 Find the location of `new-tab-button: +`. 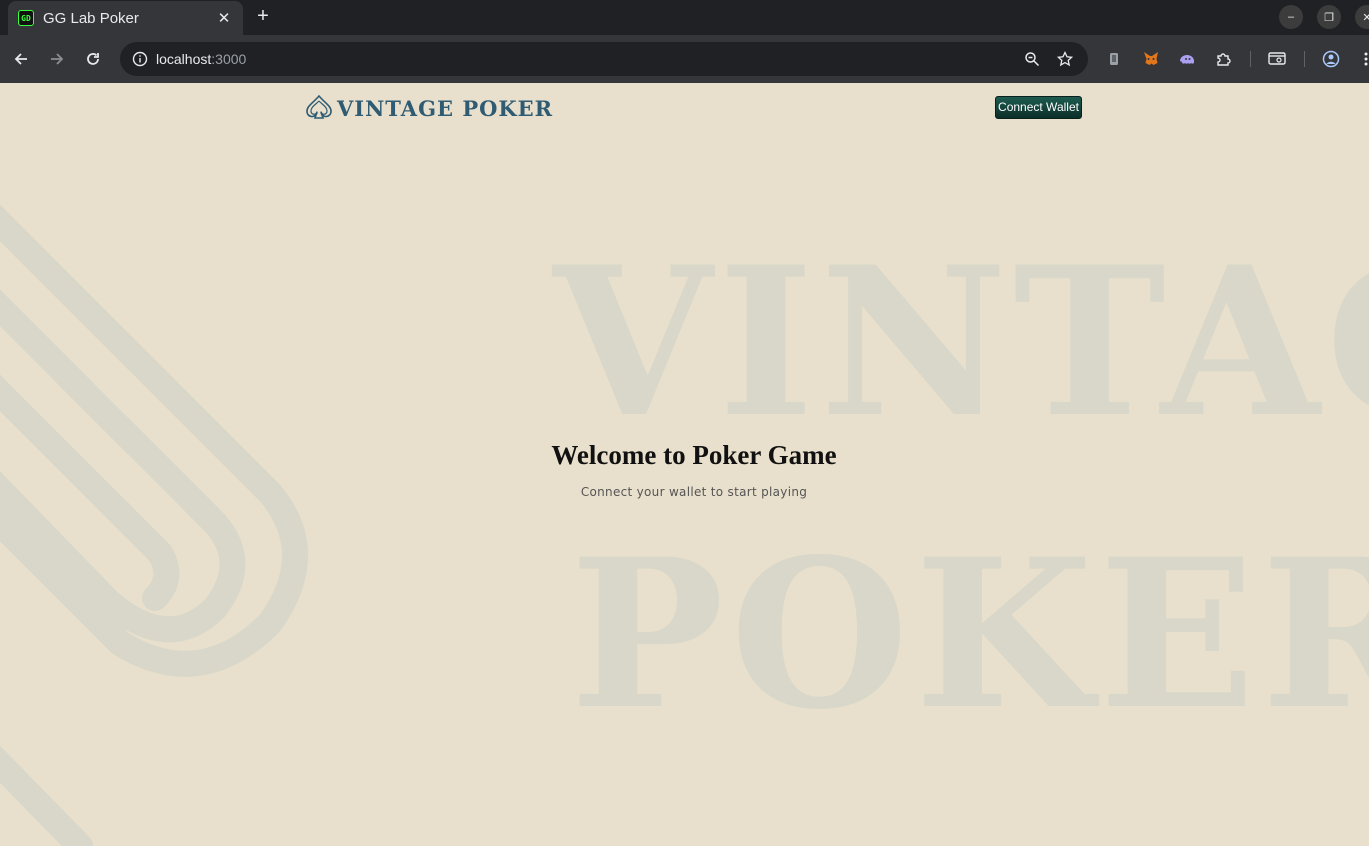

new-tab-button: + is located at coordinates (263, 16).